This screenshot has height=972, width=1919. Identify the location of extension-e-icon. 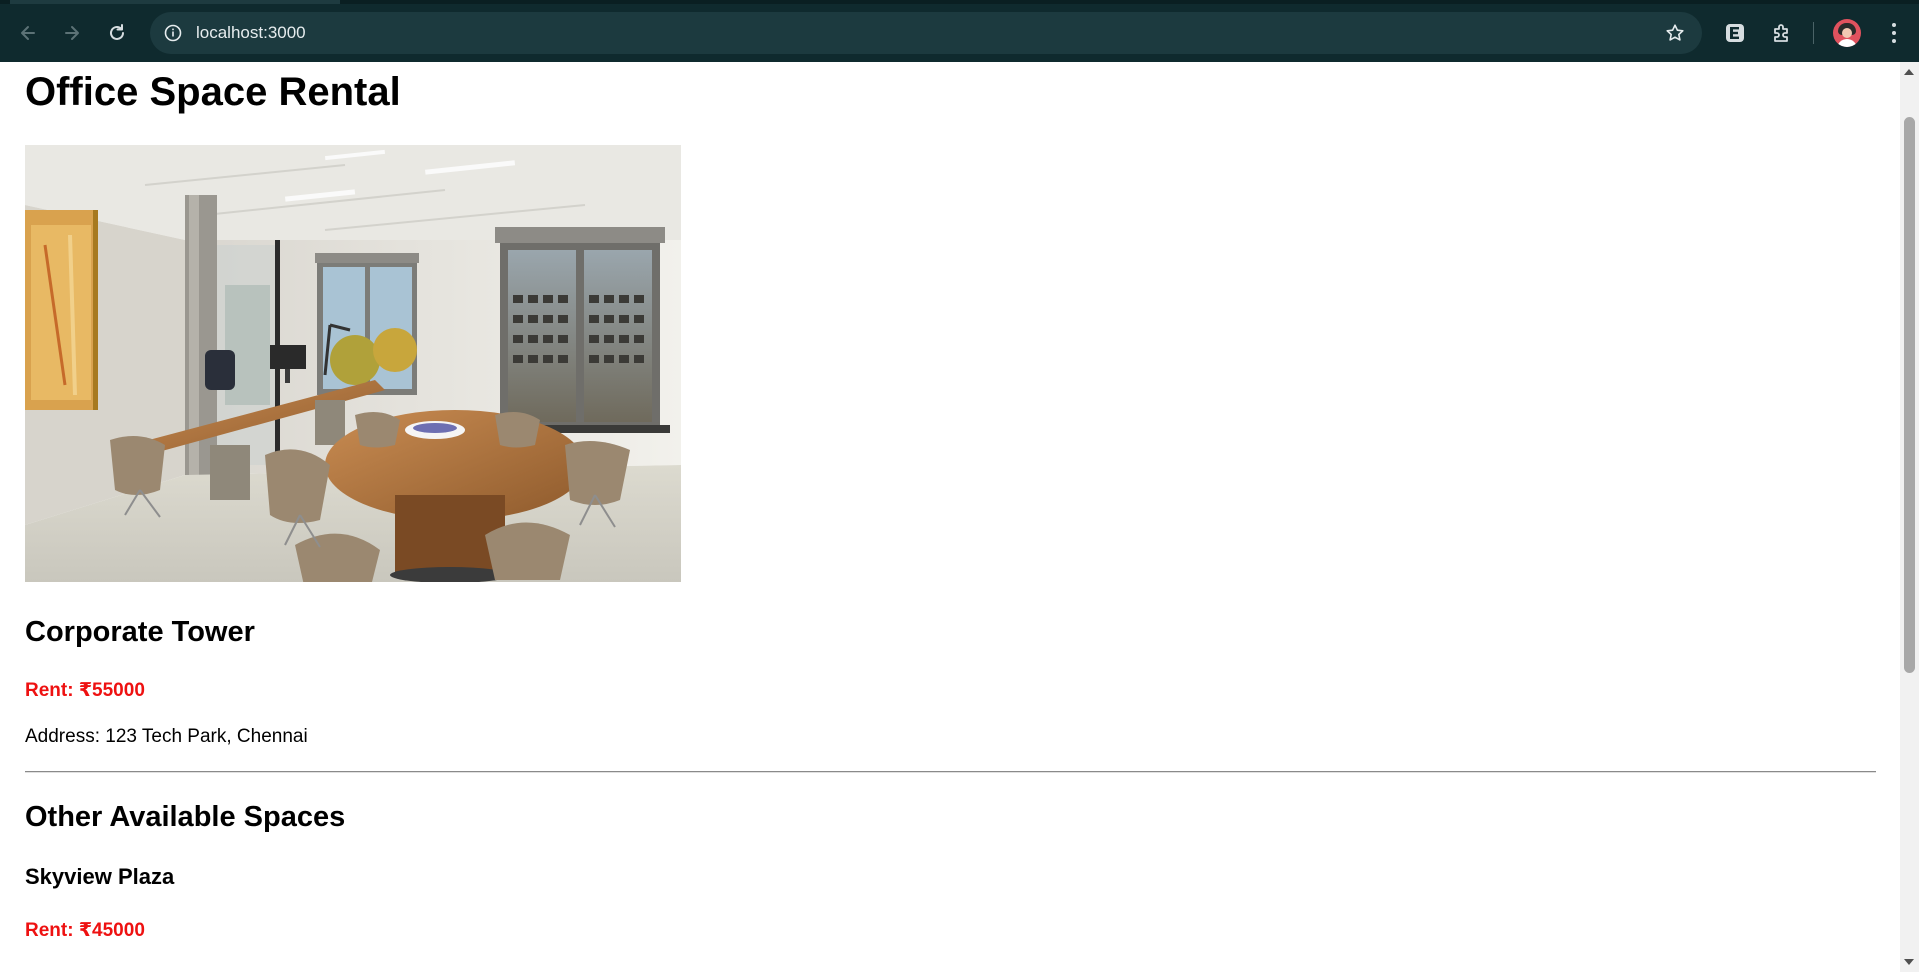
(1735, 33).